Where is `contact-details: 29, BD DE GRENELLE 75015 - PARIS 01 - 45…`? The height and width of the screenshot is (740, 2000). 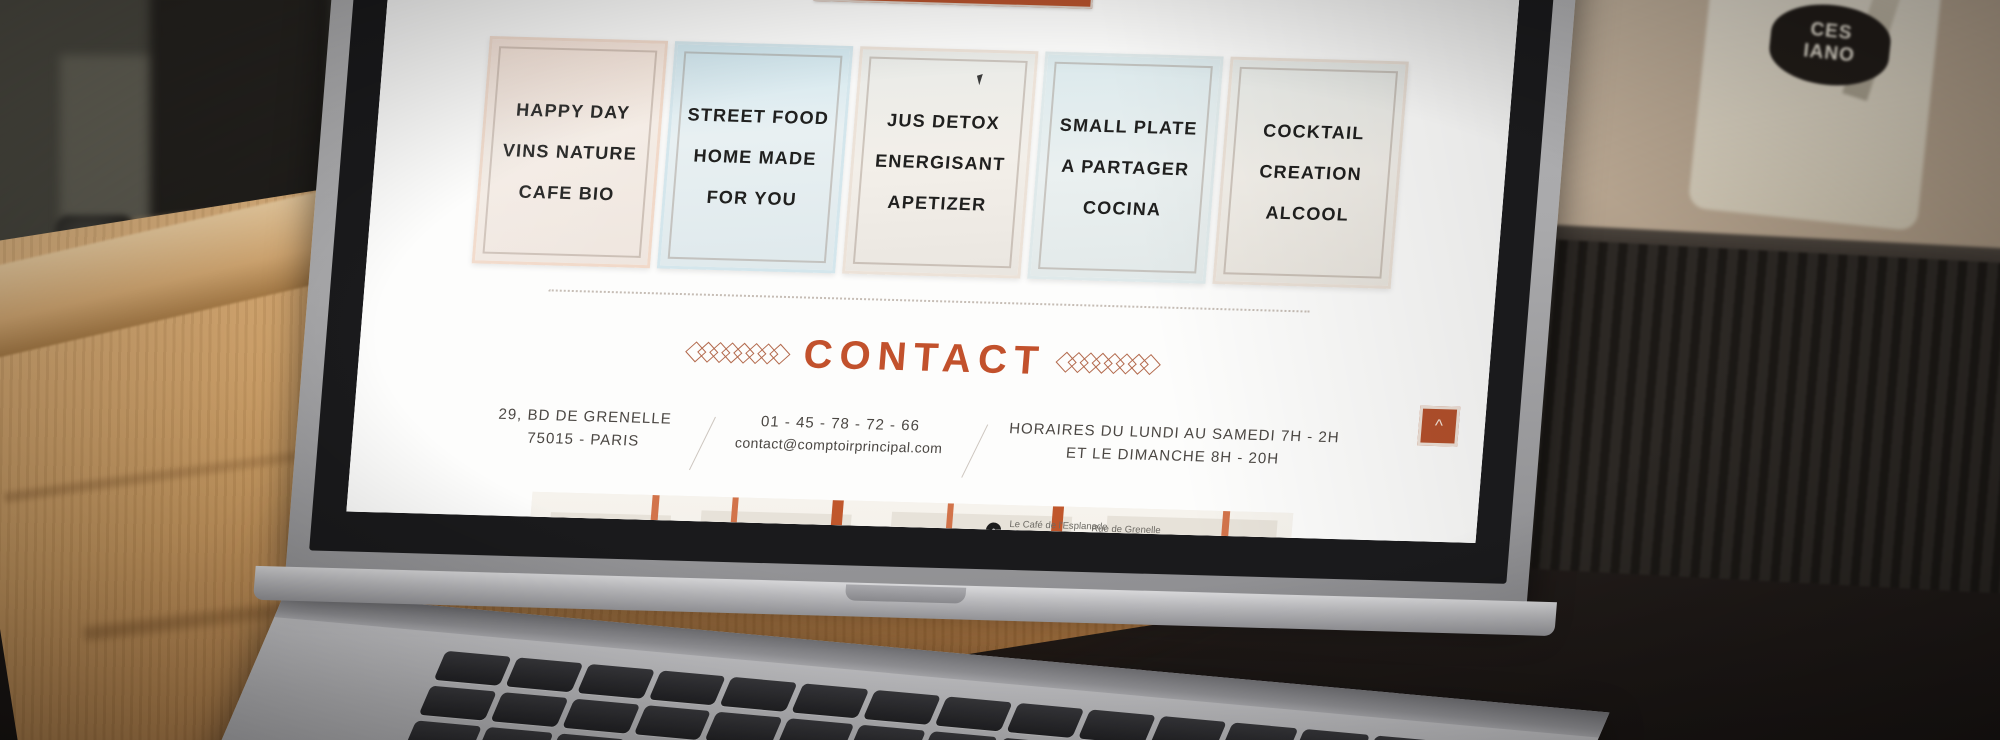
contact-details: 29, BD DE GRENELLE 75015 - PARIS 01 - 45… is located at coordinates (917, 446).